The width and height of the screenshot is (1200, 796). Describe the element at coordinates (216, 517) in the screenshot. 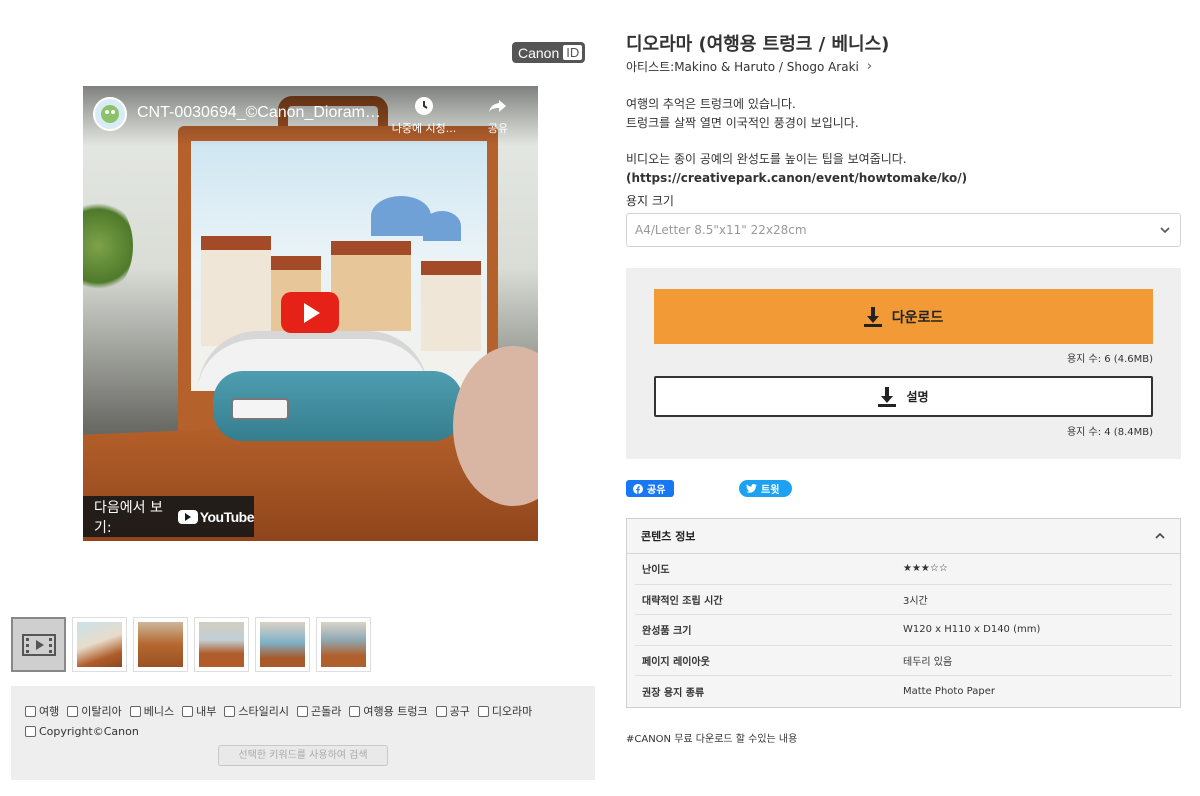

I see `youtube-logo: YouTube` at that location.